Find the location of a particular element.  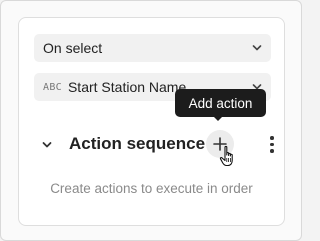

empty-state-message: Create actions to execute in order is located at coordinates (151, 188).